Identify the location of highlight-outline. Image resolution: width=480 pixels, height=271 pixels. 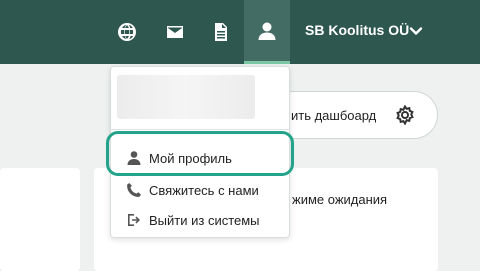
(200, 153).